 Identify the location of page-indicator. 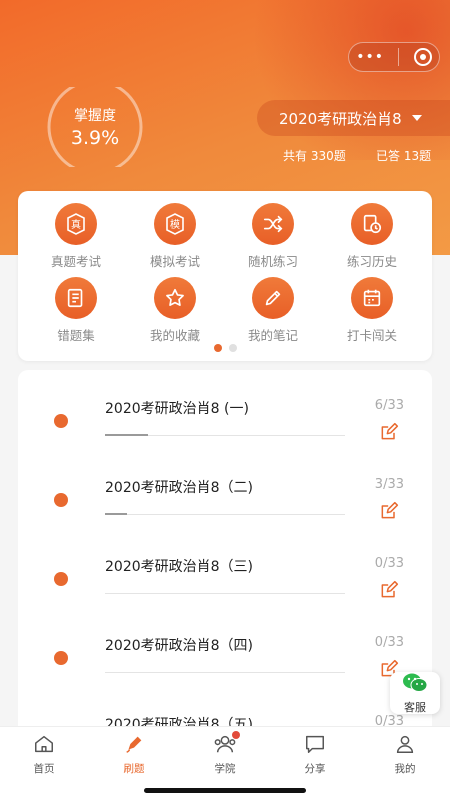
(225, 348).